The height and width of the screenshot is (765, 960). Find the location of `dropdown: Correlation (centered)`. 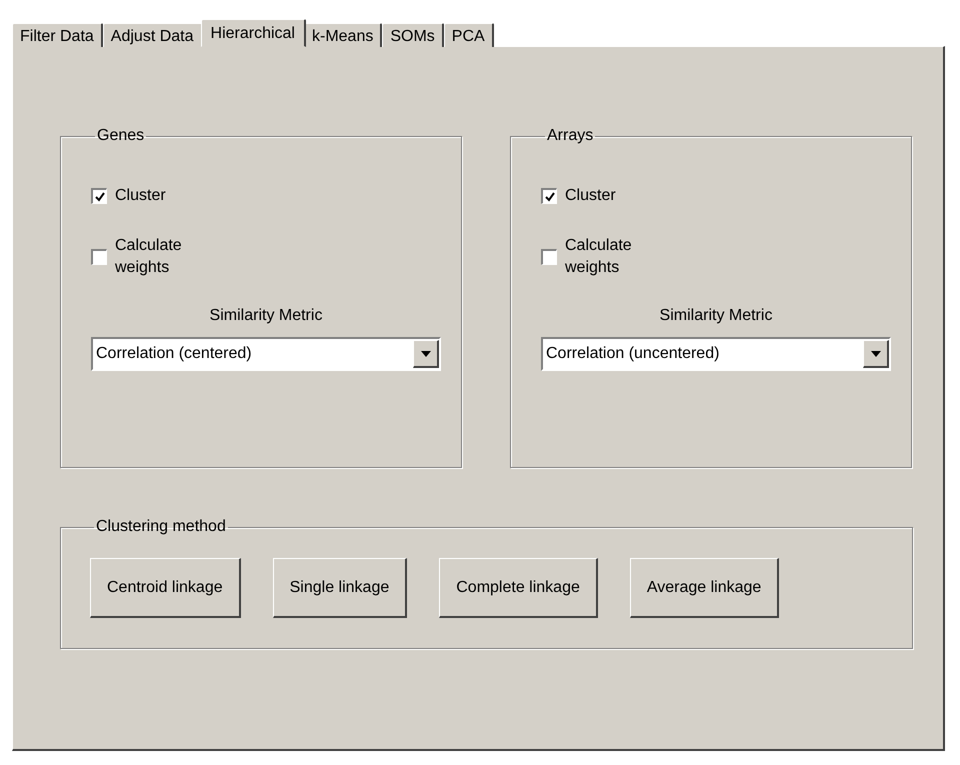

dropdown: Correlation (centered) is located at coordinates (266, 354).